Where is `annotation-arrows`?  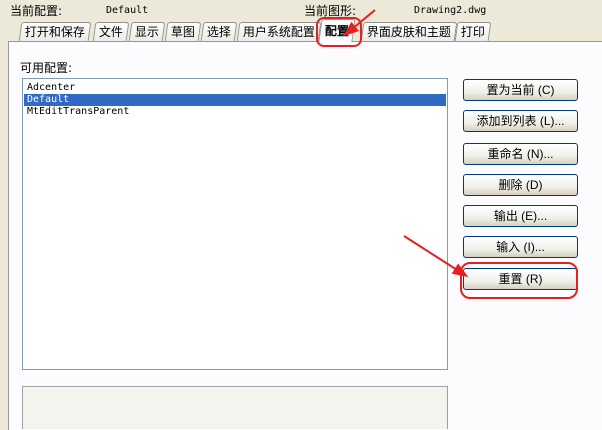 annotation-arrows is located at coordinates (405, 143).